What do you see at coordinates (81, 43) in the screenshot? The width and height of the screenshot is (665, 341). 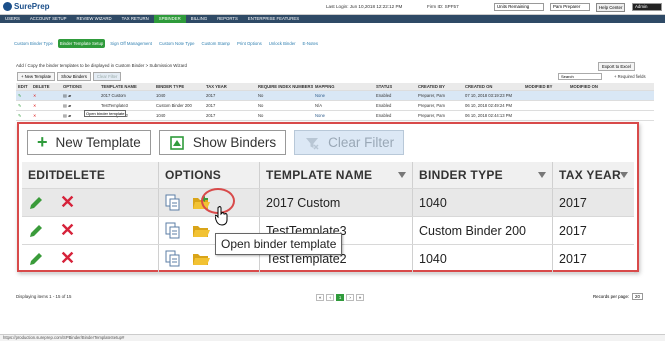 I see `subnav-binder-template-setup: Binder Template Setup` at bounding box center [81, 43].